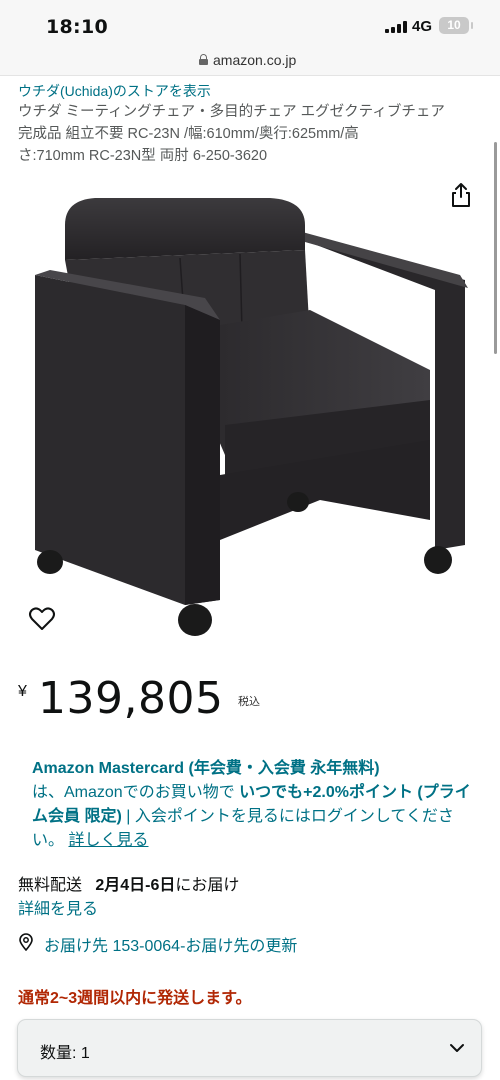  What do you see at coordinates (207, 885) in the screenshot?
I see `delivery-suffix: にお届け` at bounding box center [207, 885].